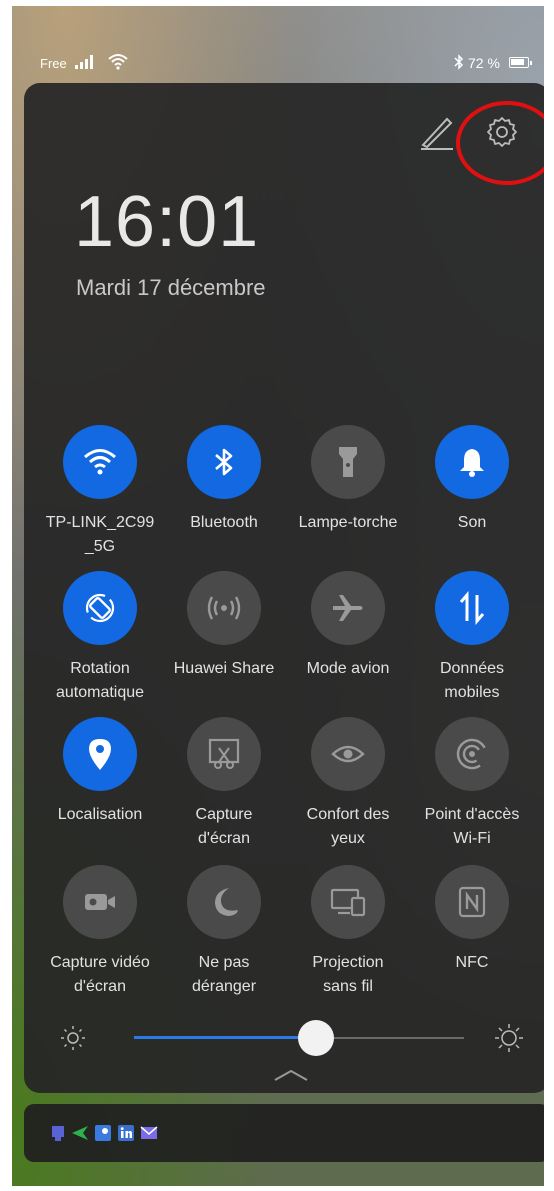  I want to click on brightness-fill, so click(225, 1037).